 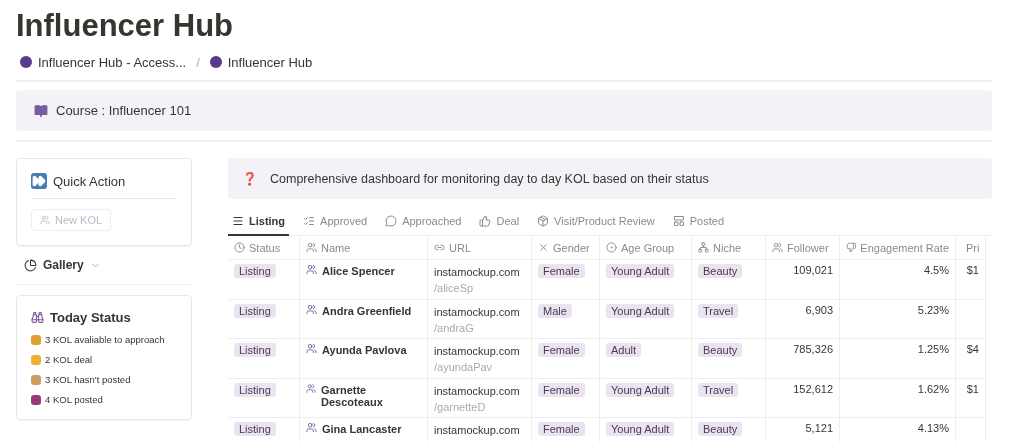 I want to click on breadcrumb-link: Influencer Hub, so click(x=261, y=62).